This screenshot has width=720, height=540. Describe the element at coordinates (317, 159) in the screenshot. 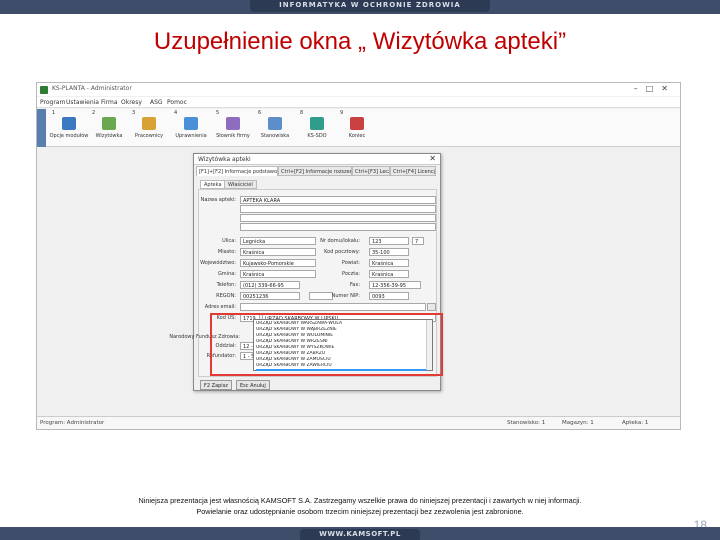

I see `dialog-titlebar: Wizytówka apteki ✕` at that location.